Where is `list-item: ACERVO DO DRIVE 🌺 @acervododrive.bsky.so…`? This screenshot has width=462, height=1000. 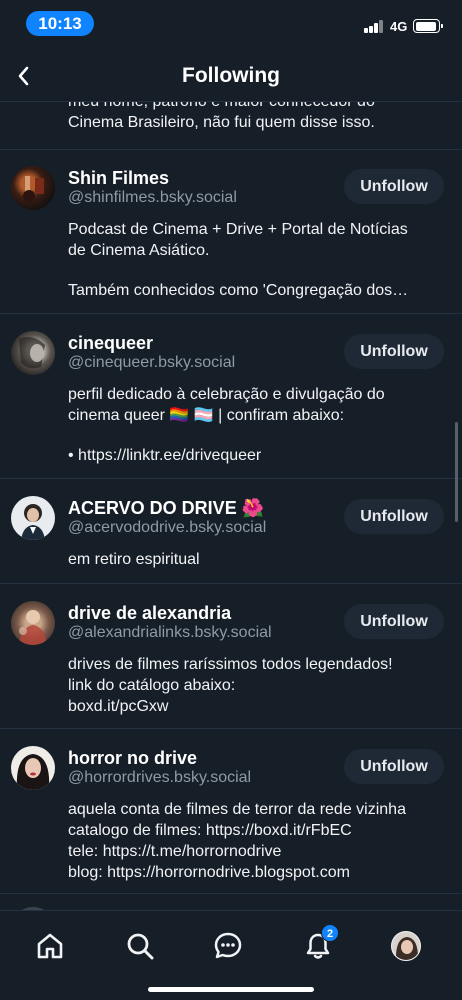 list-item: ACERVO DO DRIVE 🌺 @acervododrive.bsky.so… is located at coordinates (231, 532).